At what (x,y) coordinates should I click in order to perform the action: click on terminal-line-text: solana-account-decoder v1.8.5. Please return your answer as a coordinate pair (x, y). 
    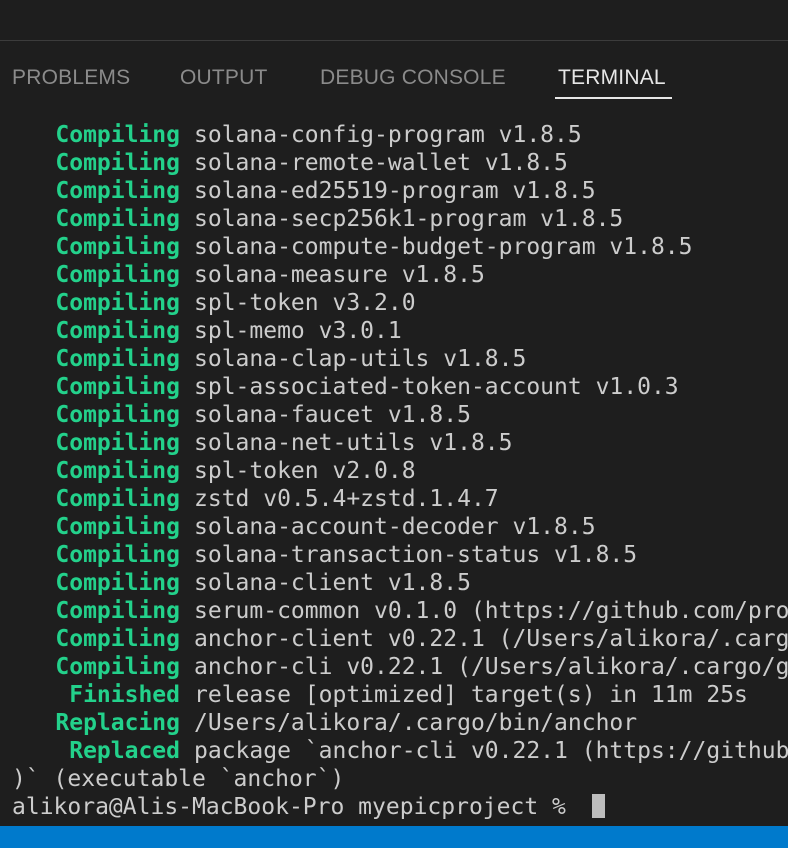
    Looking at the image, I should click on (395, 527).